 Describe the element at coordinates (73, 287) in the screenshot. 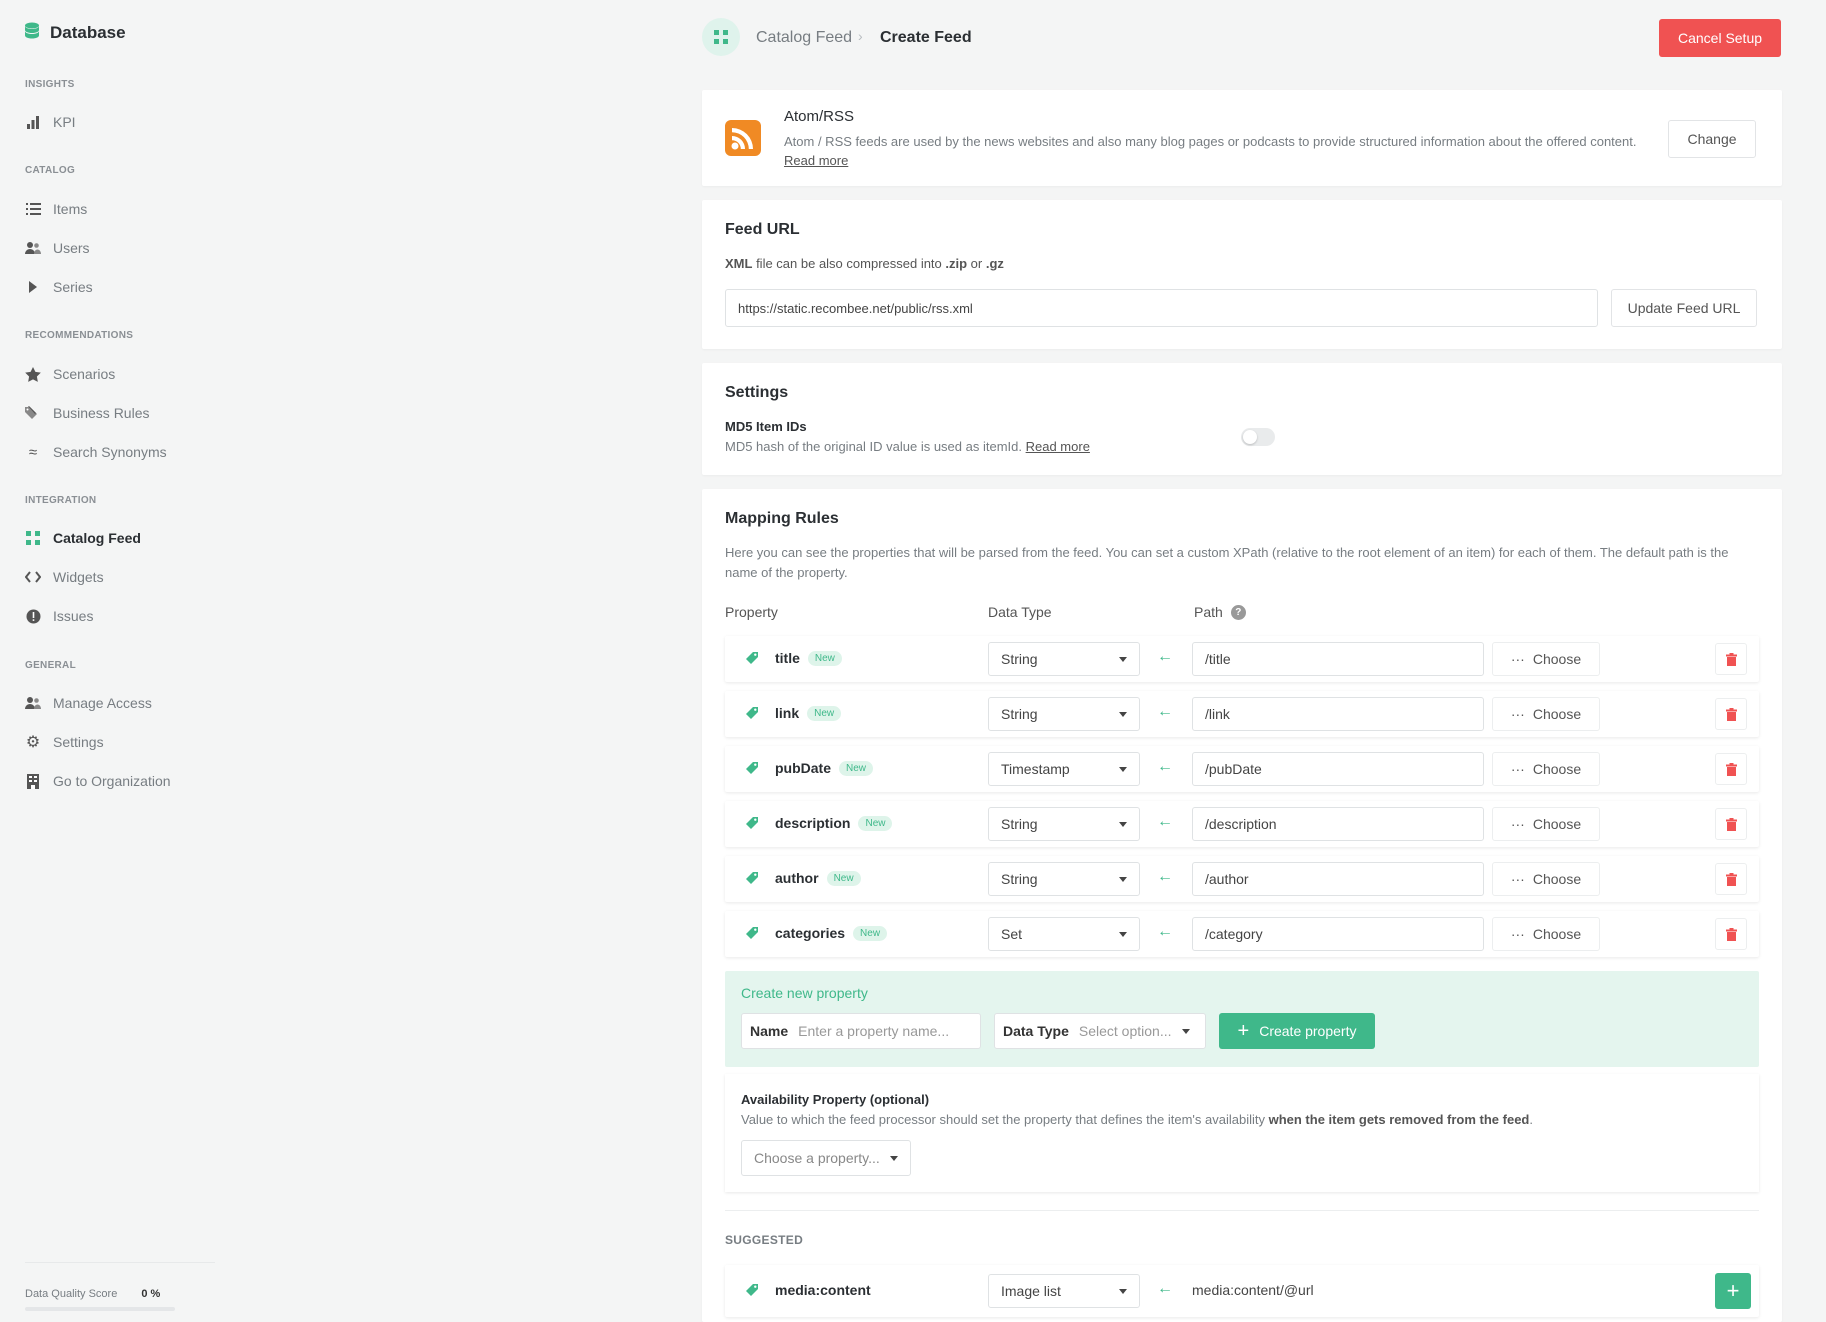

I see `sidebar-item-label: Series` at that location.